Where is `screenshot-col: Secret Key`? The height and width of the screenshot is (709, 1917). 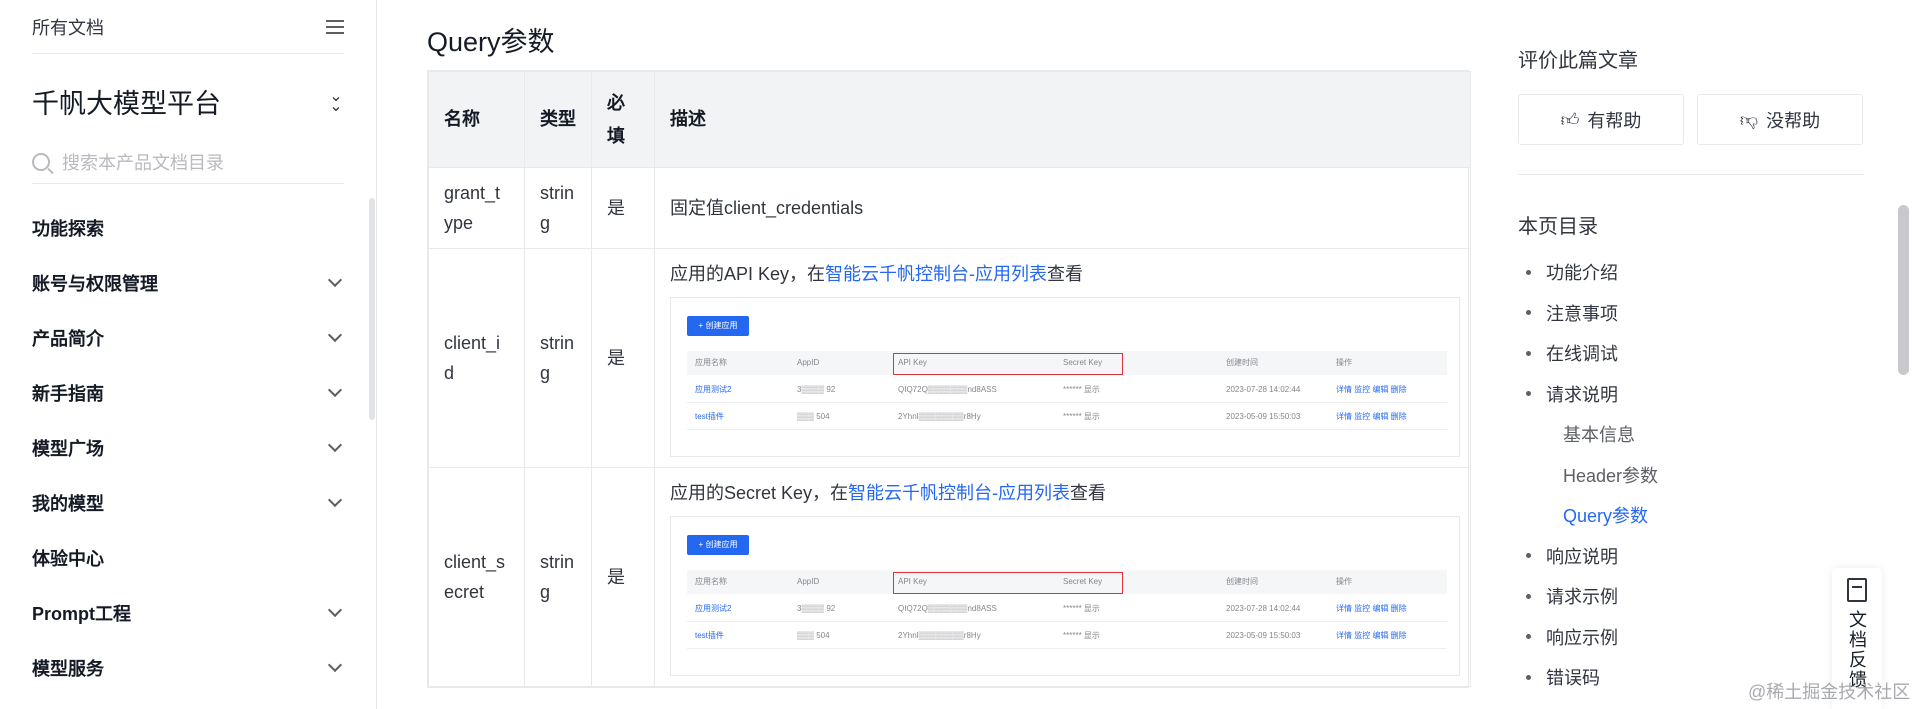
screenshot-col: Secret Key is located at coordinates (1083, 581).